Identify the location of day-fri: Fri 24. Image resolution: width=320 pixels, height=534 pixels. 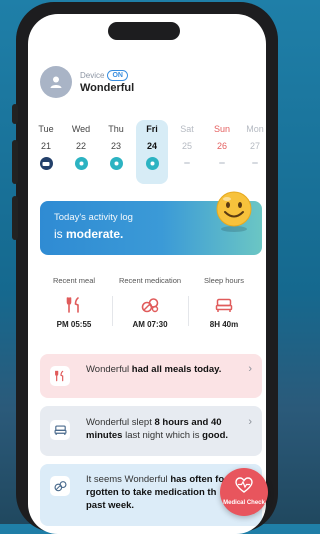
(152, 146).